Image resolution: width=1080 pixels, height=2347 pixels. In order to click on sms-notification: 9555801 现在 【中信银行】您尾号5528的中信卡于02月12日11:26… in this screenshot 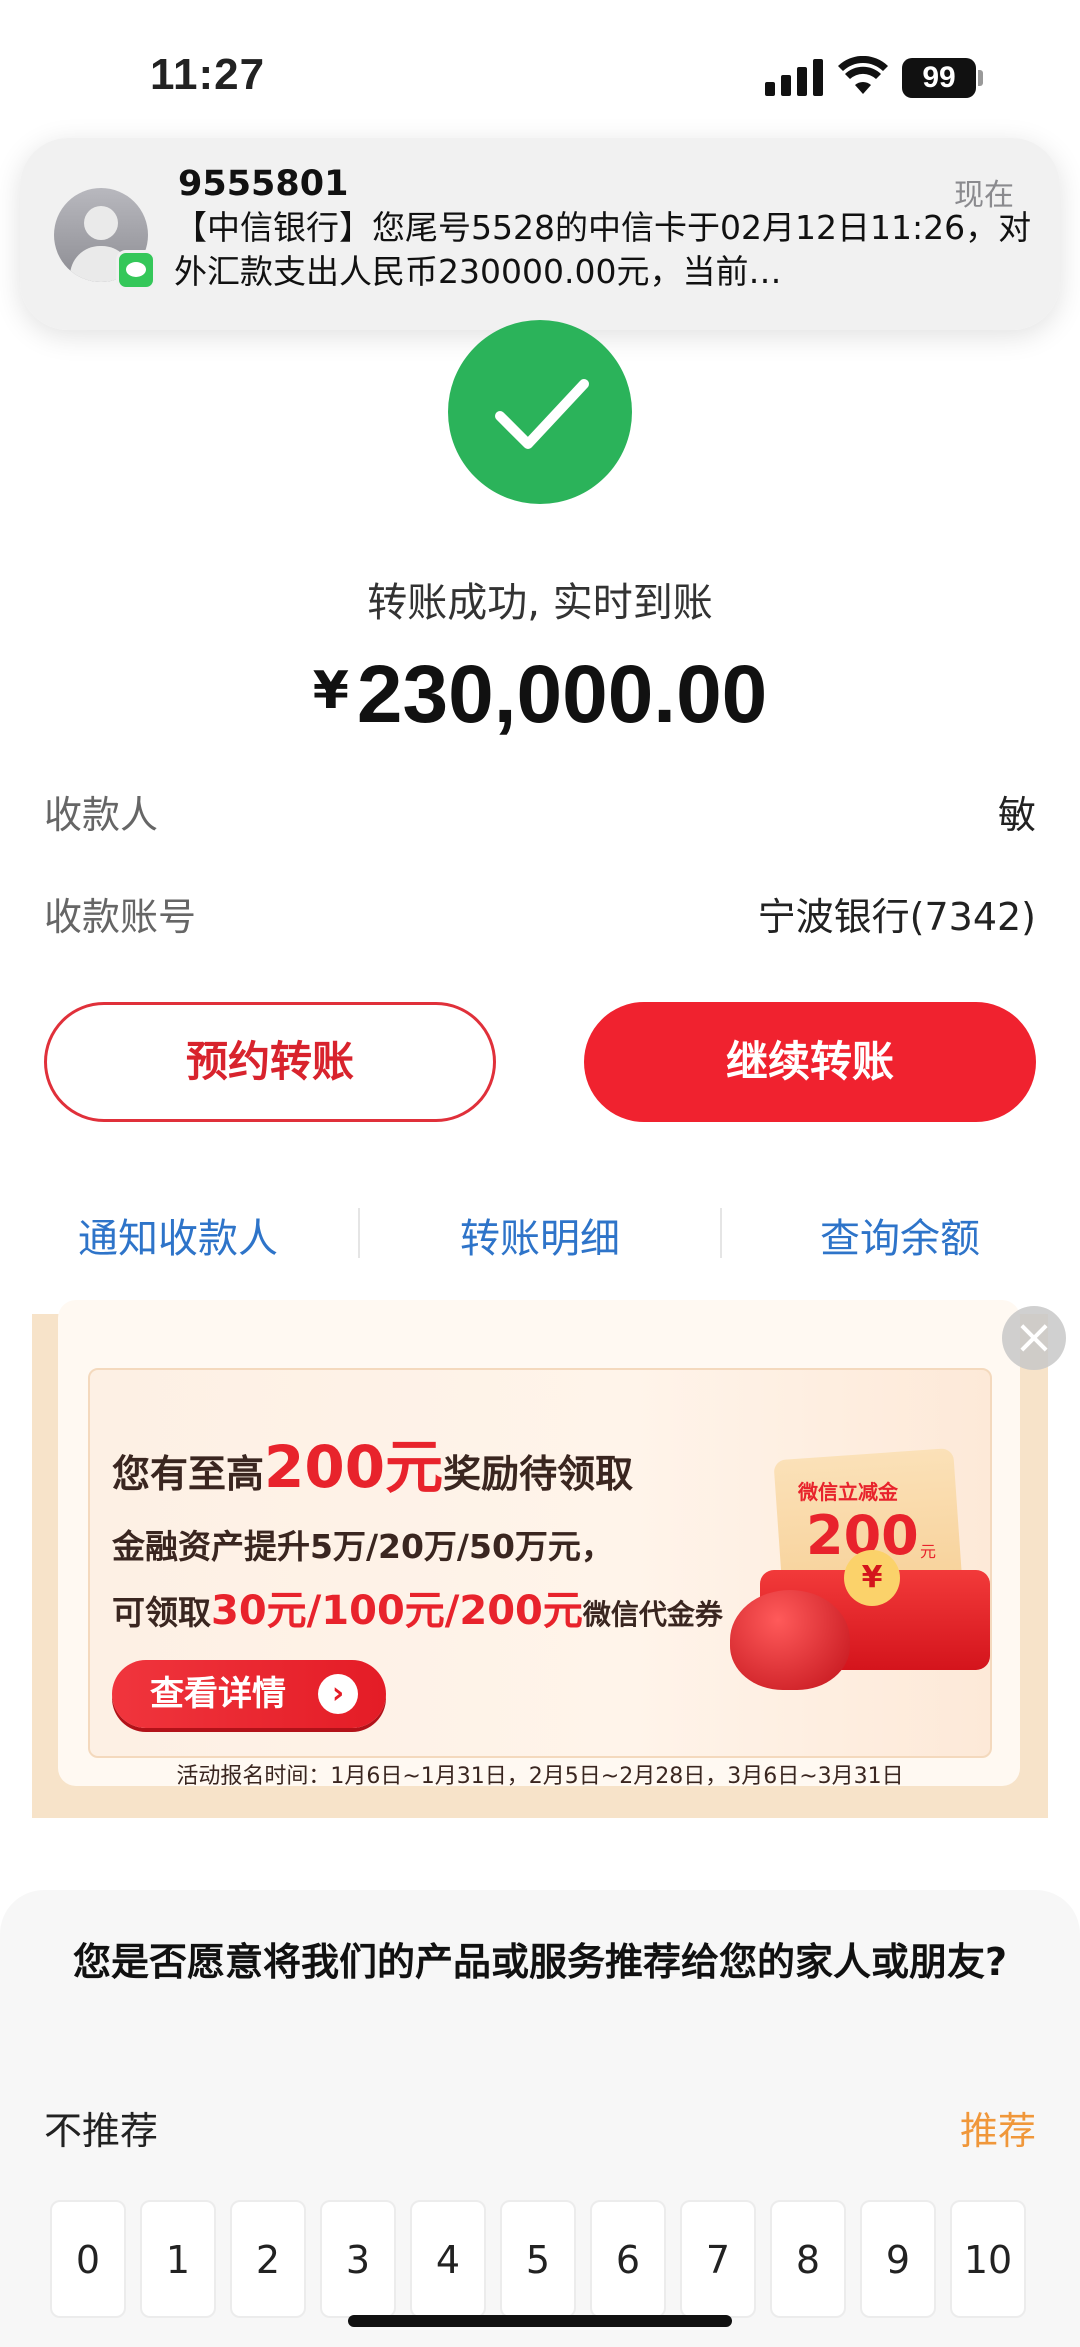, I will do `click(540, 234)`.